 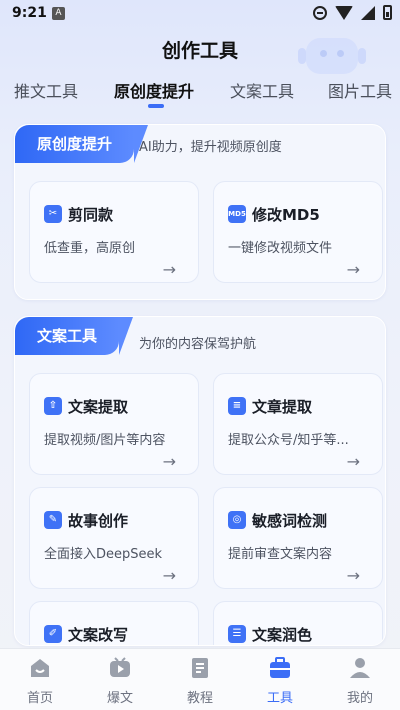 I want to click on tool-name: 文案提取, so click(x=98, y=407).